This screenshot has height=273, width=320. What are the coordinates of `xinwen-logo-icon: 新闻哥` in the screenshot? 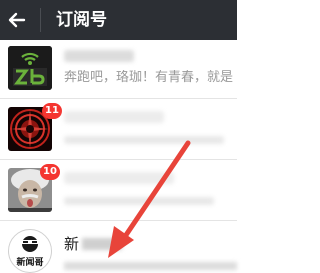 It's located at (30, 251).